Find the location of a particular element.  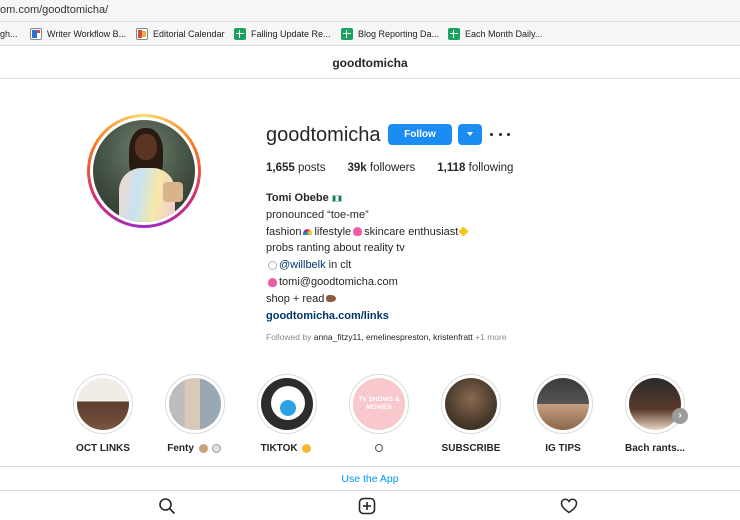

photo-bag is located at coordinates (173, 192).